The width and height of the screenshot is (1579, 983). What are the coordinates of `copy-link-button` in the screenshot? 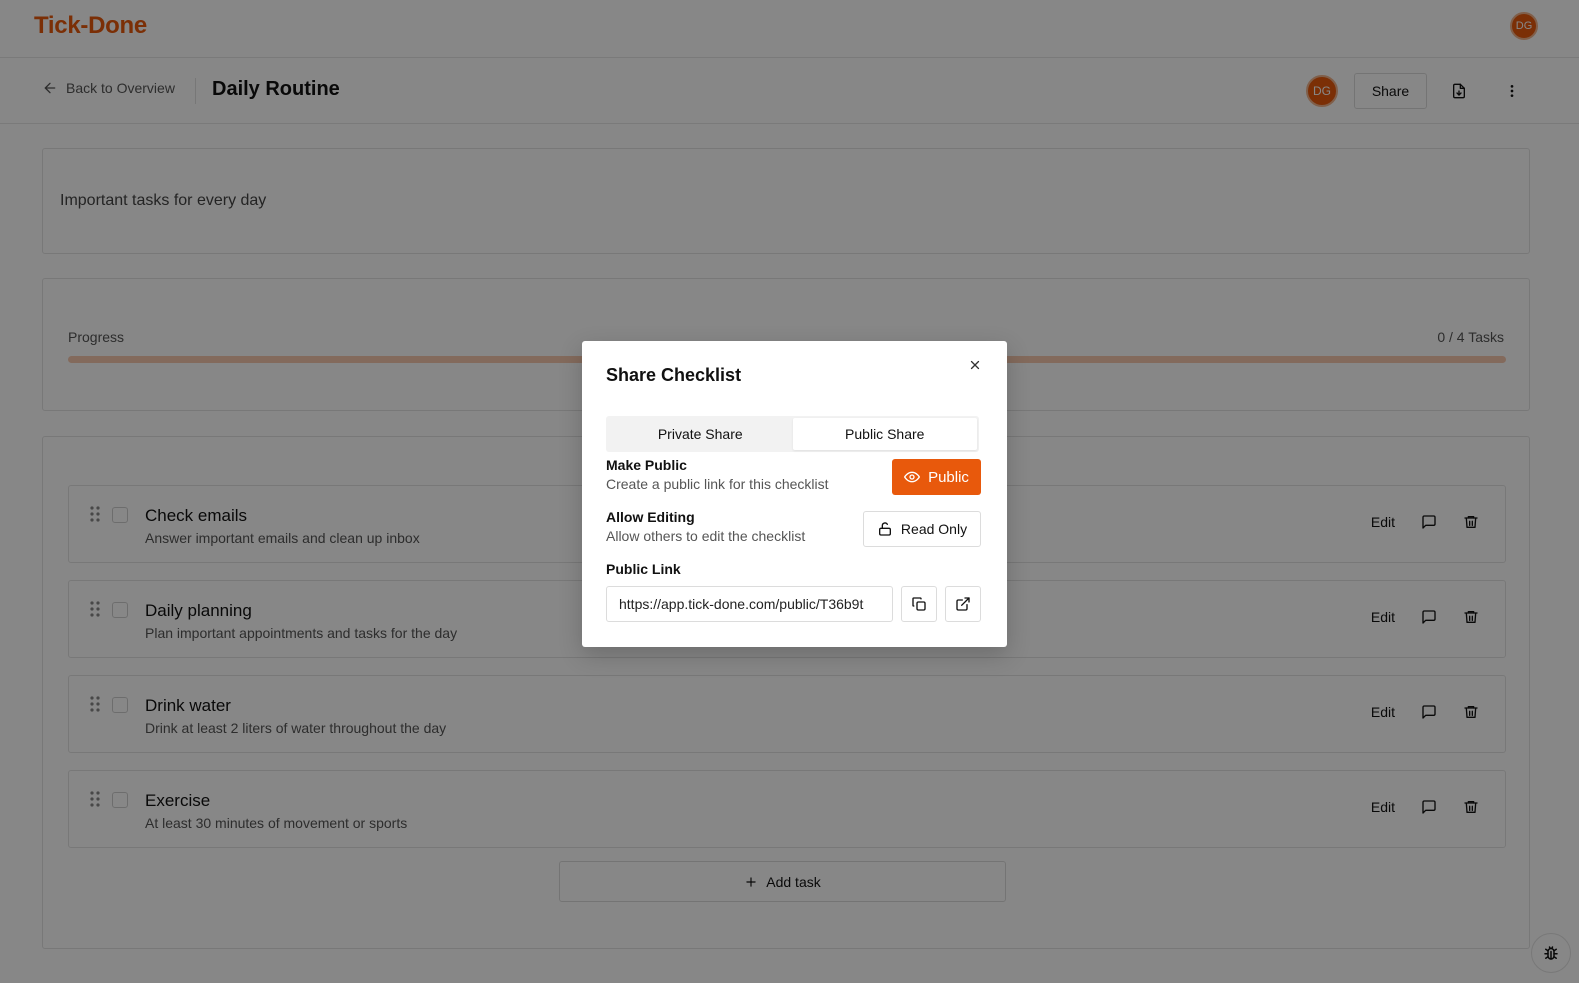 It's located at (919, 604).